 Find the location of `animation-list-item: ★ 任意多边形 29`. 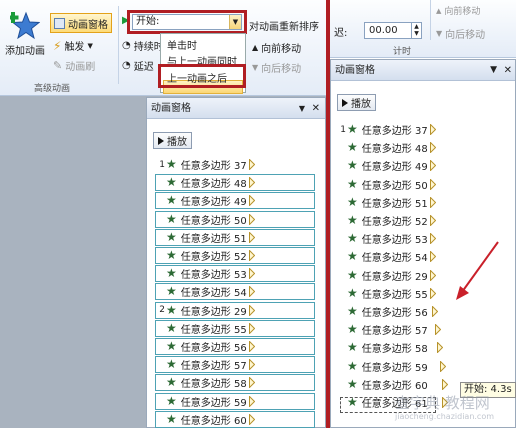

animation-list-item: ★ 任意多边形 29 is located at coordinates (386, 275).